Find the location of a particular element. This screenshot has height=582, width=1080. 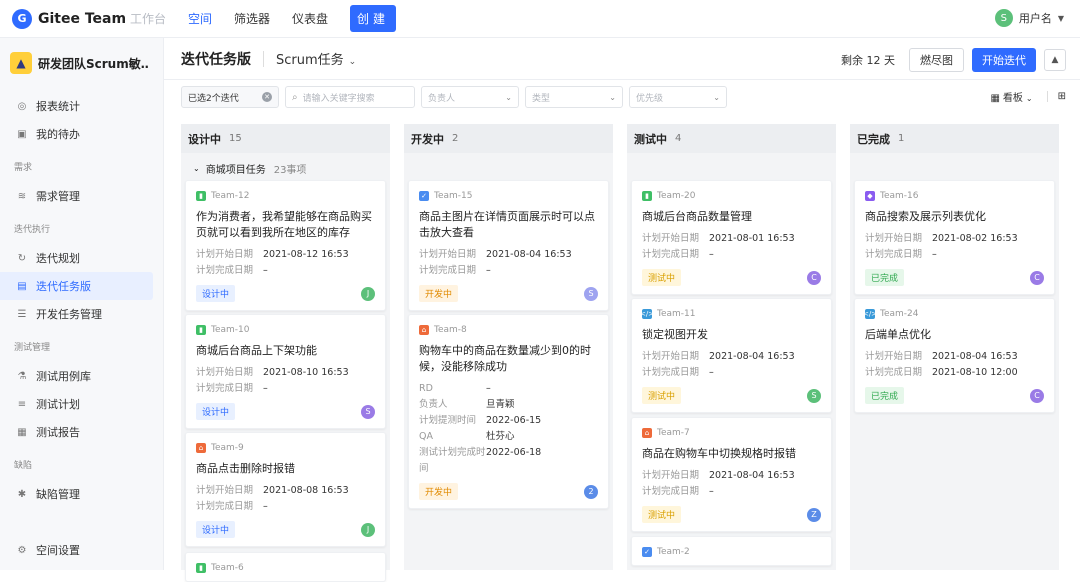

nav-filters: 筛选器 is located at coordinates (252, 18).